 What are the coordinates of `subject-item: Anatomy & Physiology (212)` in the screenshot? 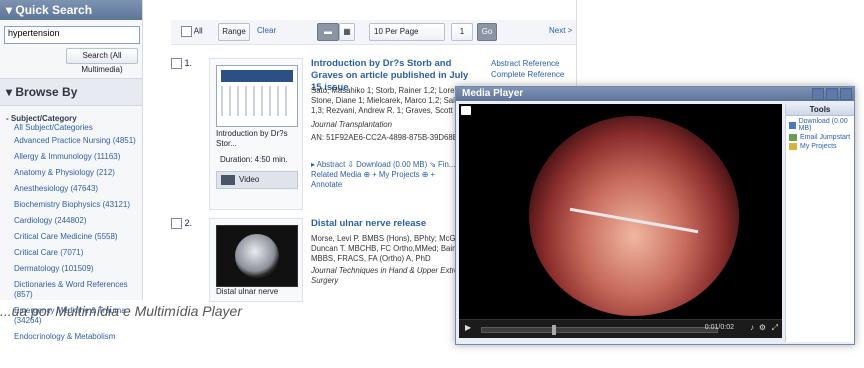 It's located at (75, 173).